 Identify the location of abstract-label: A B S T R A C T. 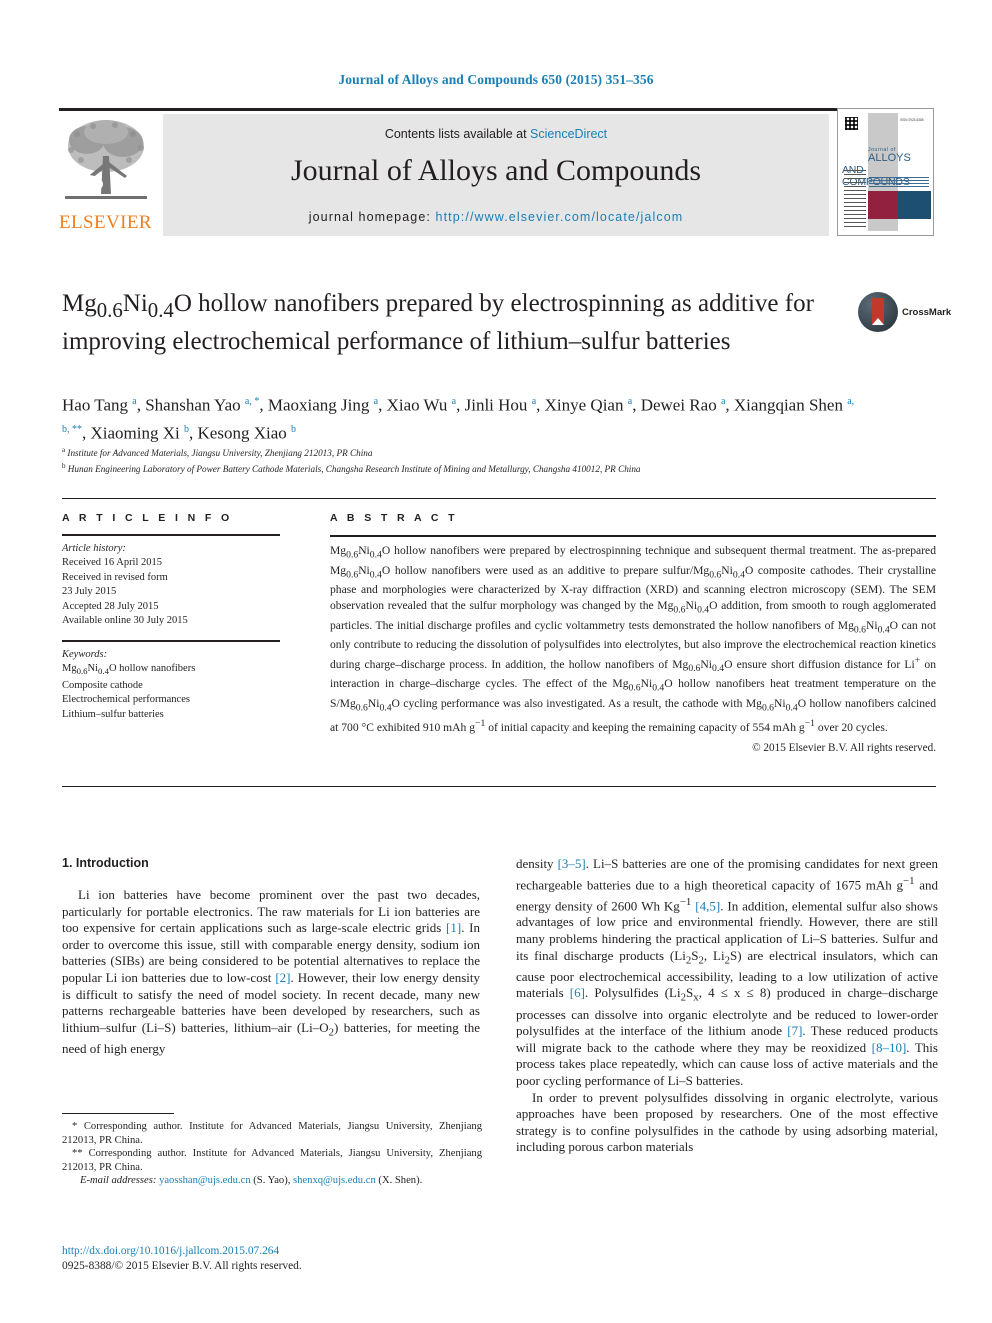
(394, 518).